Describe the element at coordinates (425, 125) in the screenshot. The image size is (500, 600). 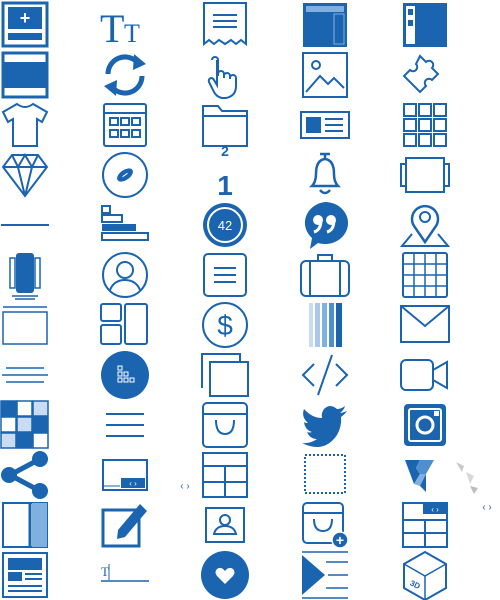
I see `grid-3x3-icon` at that location.